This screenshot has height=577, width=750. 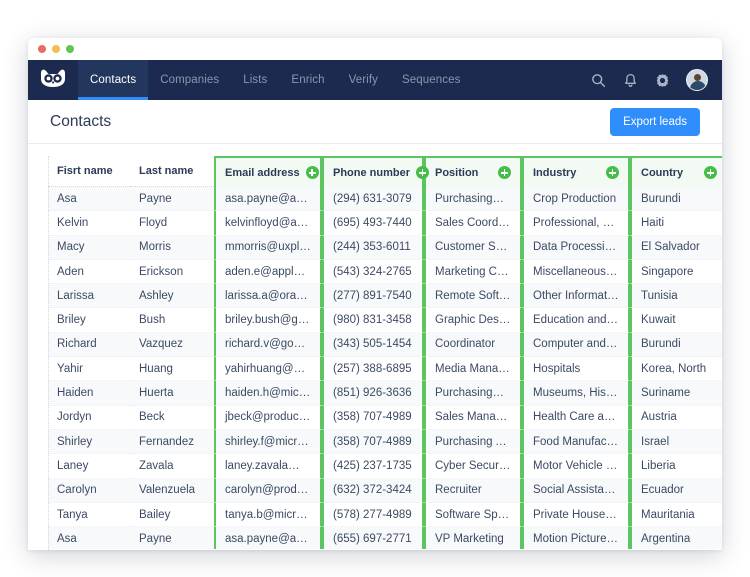 I want to click on app-logo, so click(x=53, y=80).